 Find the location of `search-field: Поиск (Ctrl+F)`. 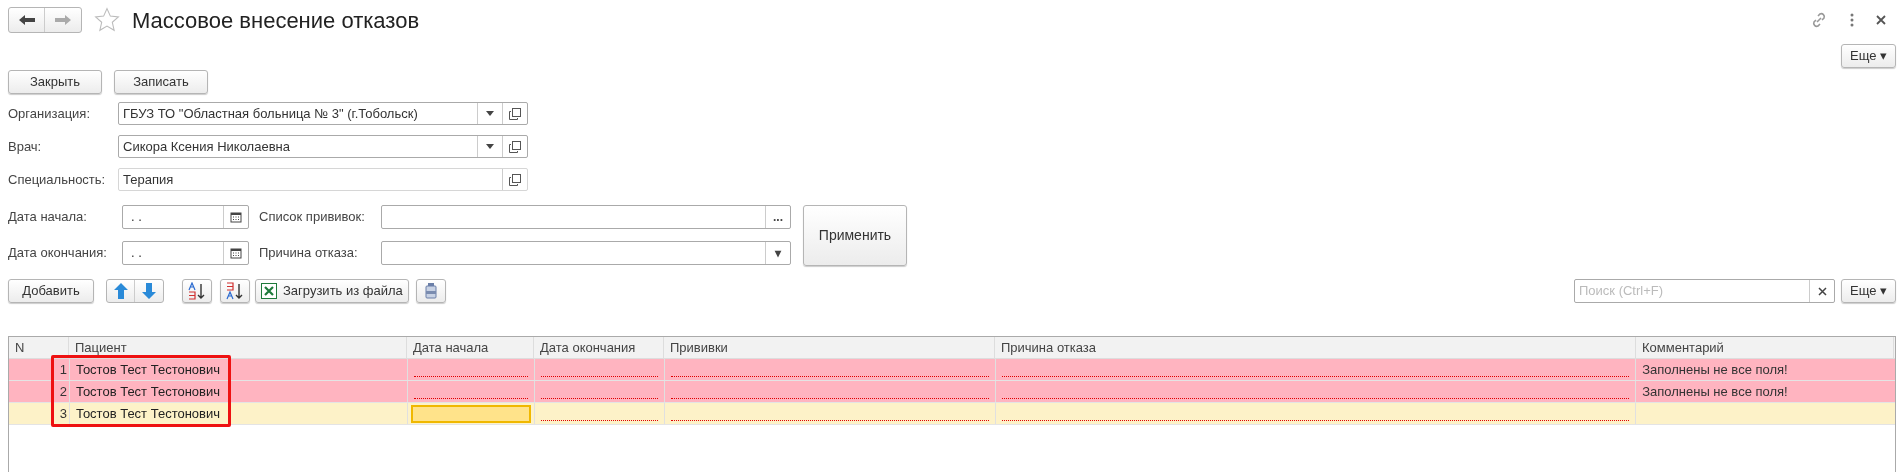

search-field: Поиск (Ctrl+F) is located at coordinates (1704, 291).